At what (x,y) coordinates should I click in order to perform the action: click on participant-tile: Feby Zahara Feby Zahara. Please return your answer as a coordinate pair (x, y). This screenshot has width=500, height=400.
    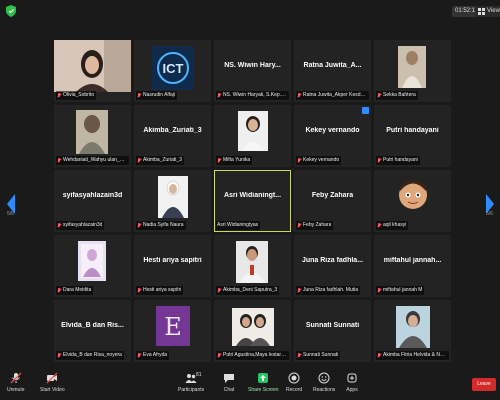
    Looking at the image, I should click on (332, 201).